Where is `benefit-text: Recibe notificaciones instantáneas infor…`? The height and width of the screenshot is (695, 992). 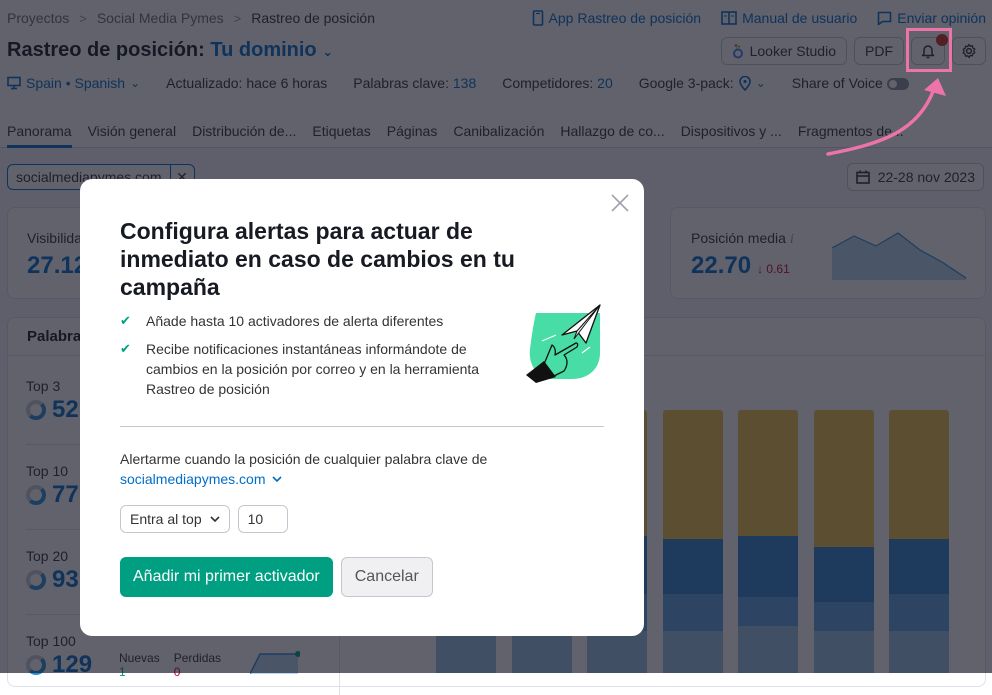
benefit-text: Recibe notificaciones instantáneas infor… is located at coordinates (313, 369).